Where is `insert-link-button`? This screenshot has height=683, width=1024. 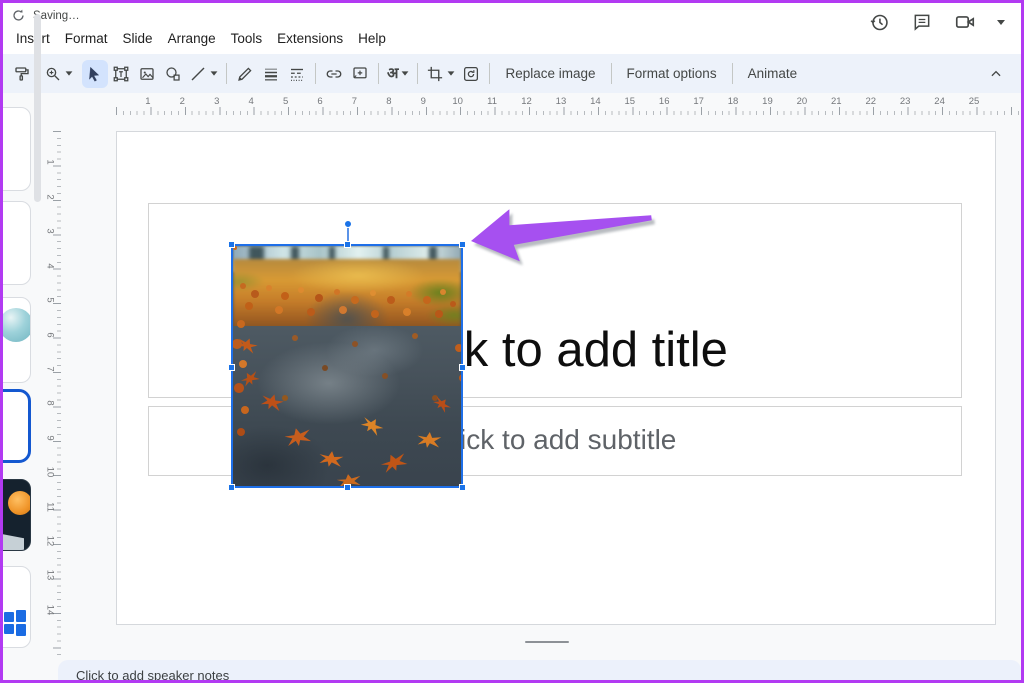 insert-link-button is located at coordinates (334, 74).